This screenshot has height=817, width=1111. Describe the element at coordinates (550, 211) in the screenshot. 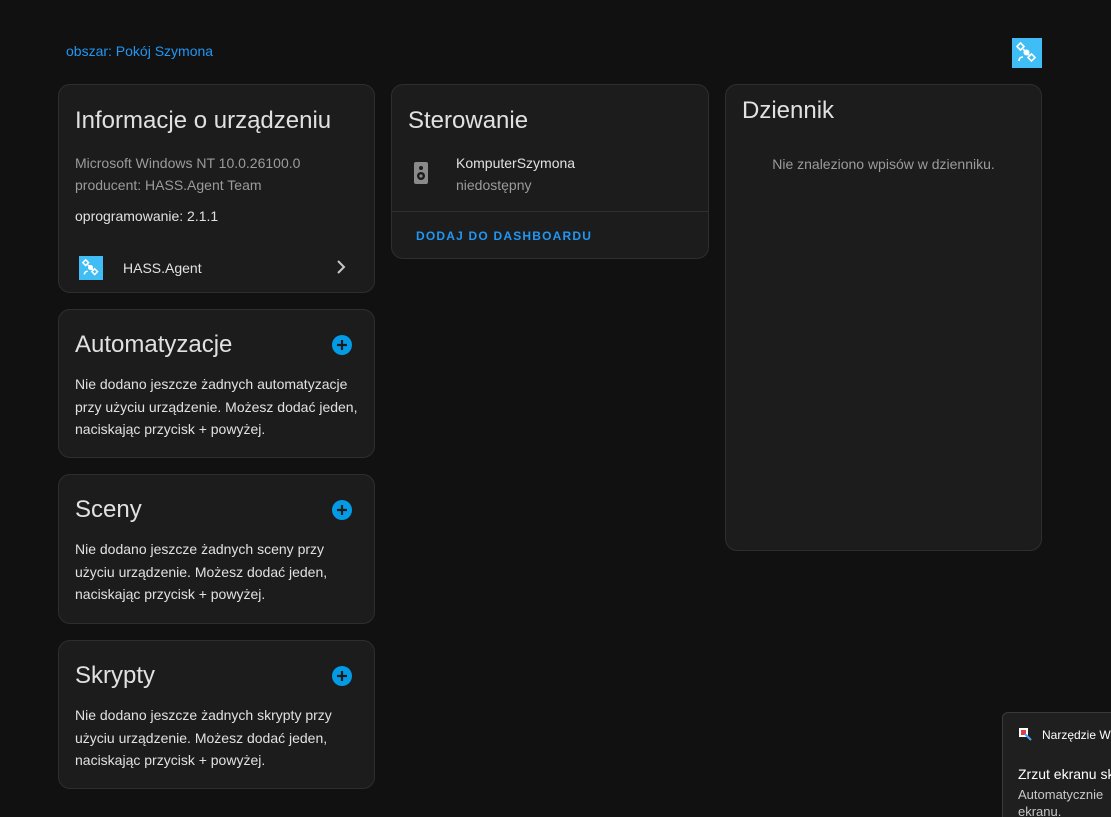

I see `divider` at that location.